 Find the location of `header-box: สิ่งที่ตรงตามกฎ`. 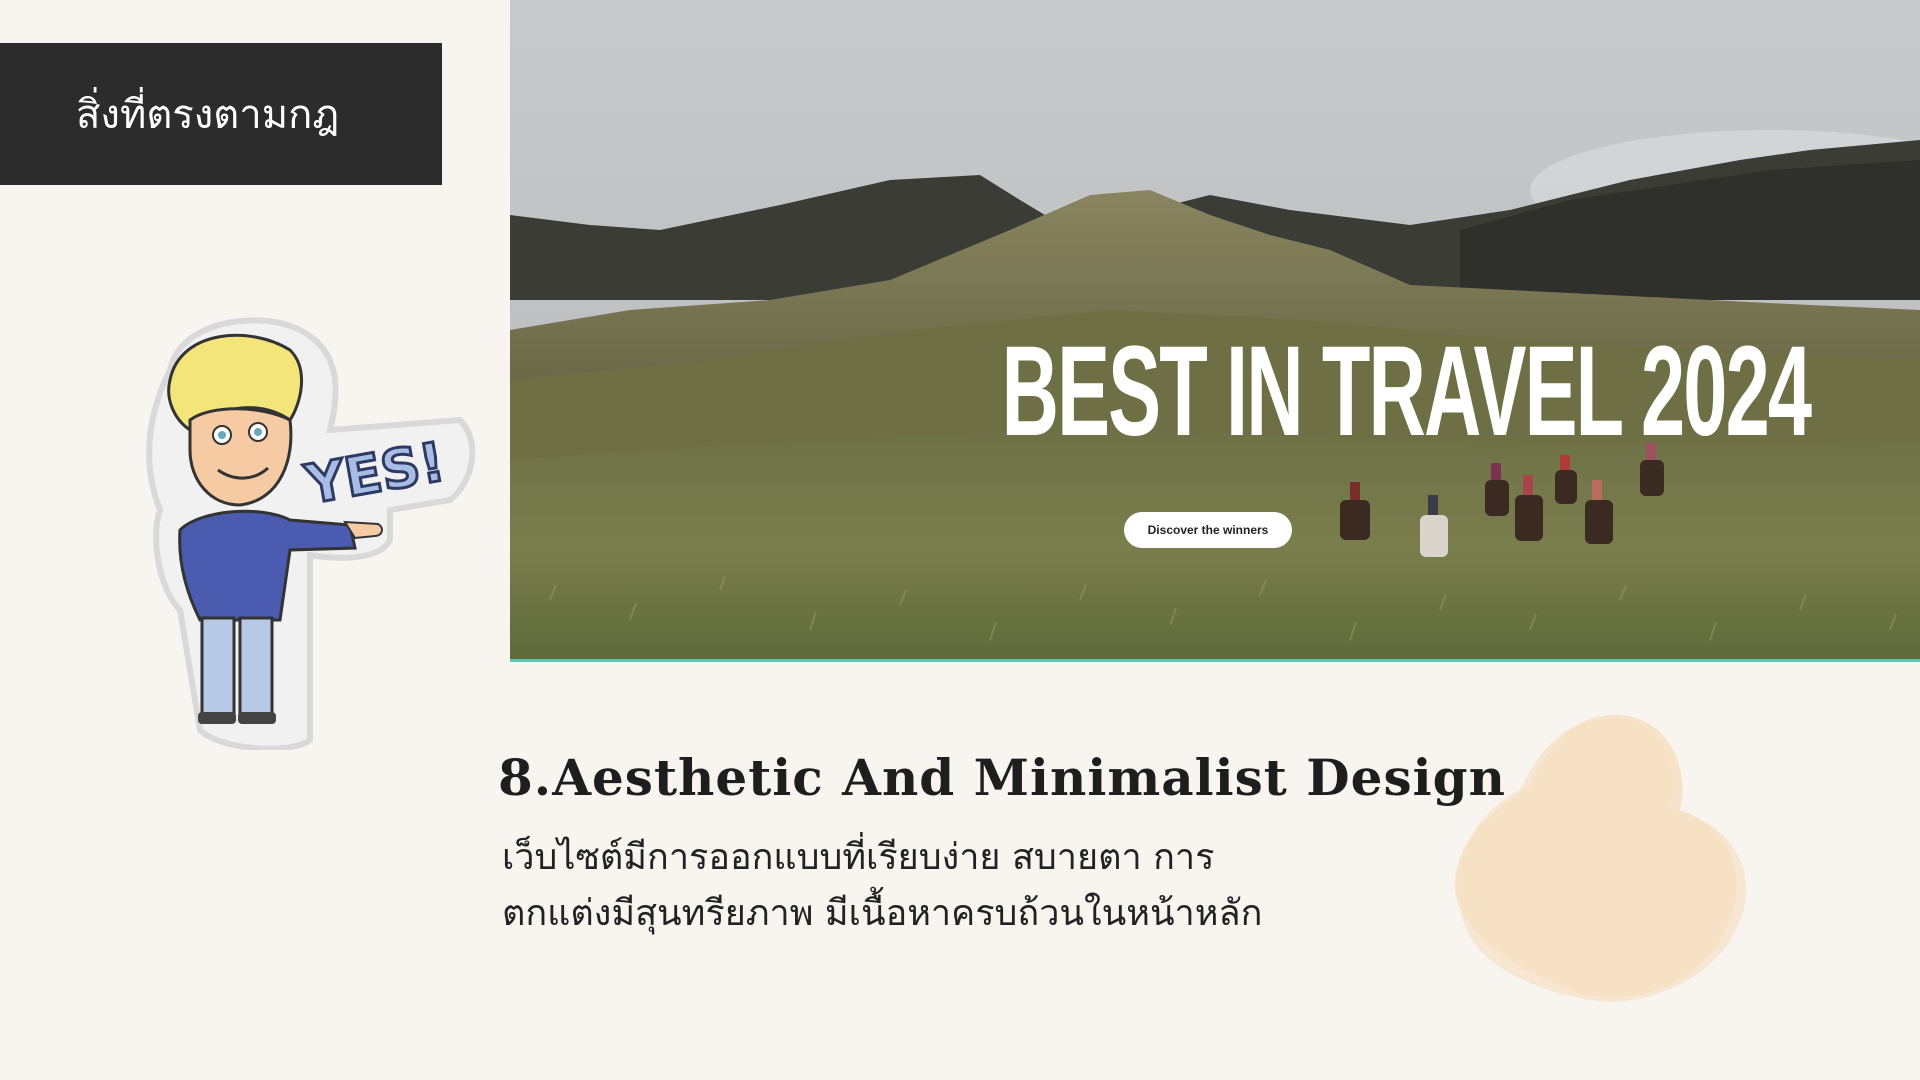

header-box: สิ่งที่ตรงตามกฎ is located at coordinates (221, 114).